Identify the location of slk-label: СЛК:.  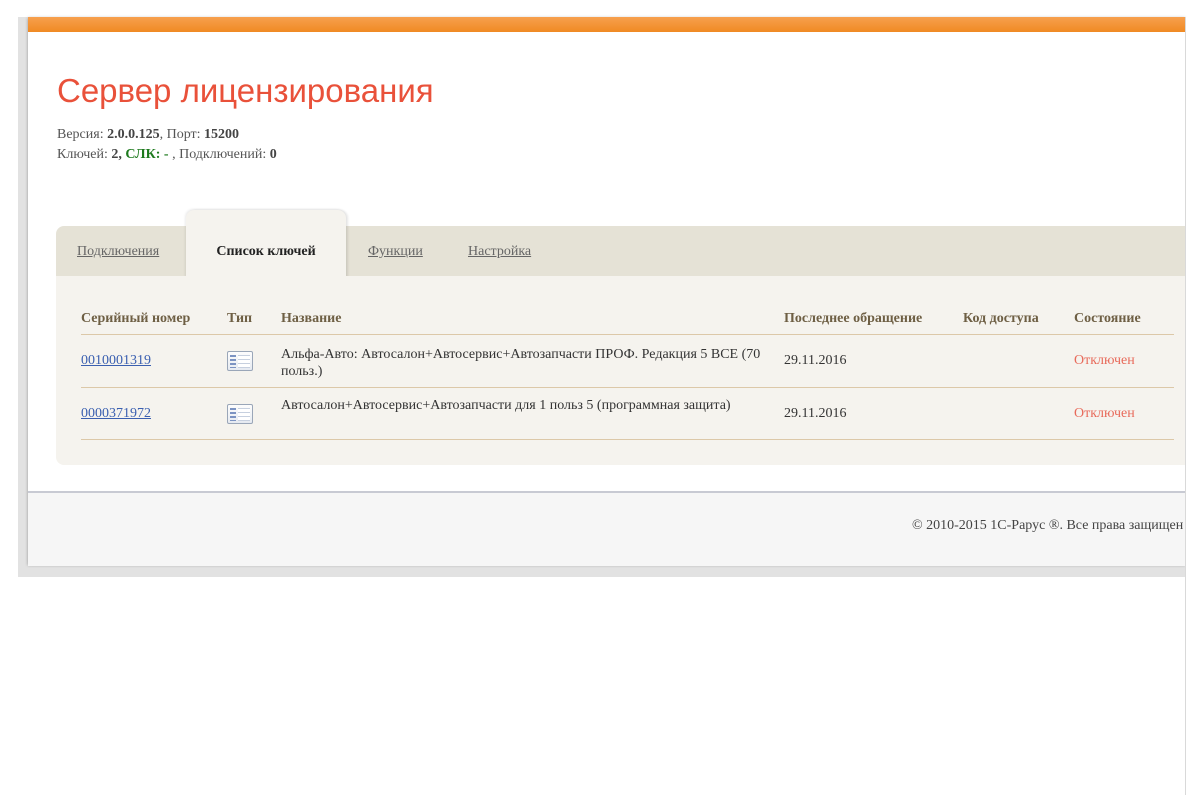
(143, 154).